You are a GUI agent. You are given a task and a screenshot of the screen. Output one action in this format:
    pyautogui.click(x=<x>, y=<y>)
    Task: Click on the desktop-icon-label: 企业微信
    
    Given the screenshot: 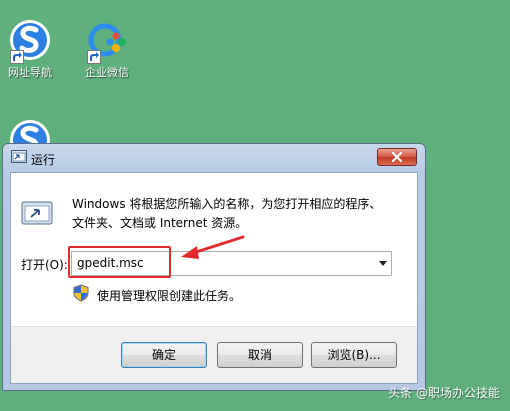 What is the action you would take?
    pyautogui.click(x=107, y=72)
    